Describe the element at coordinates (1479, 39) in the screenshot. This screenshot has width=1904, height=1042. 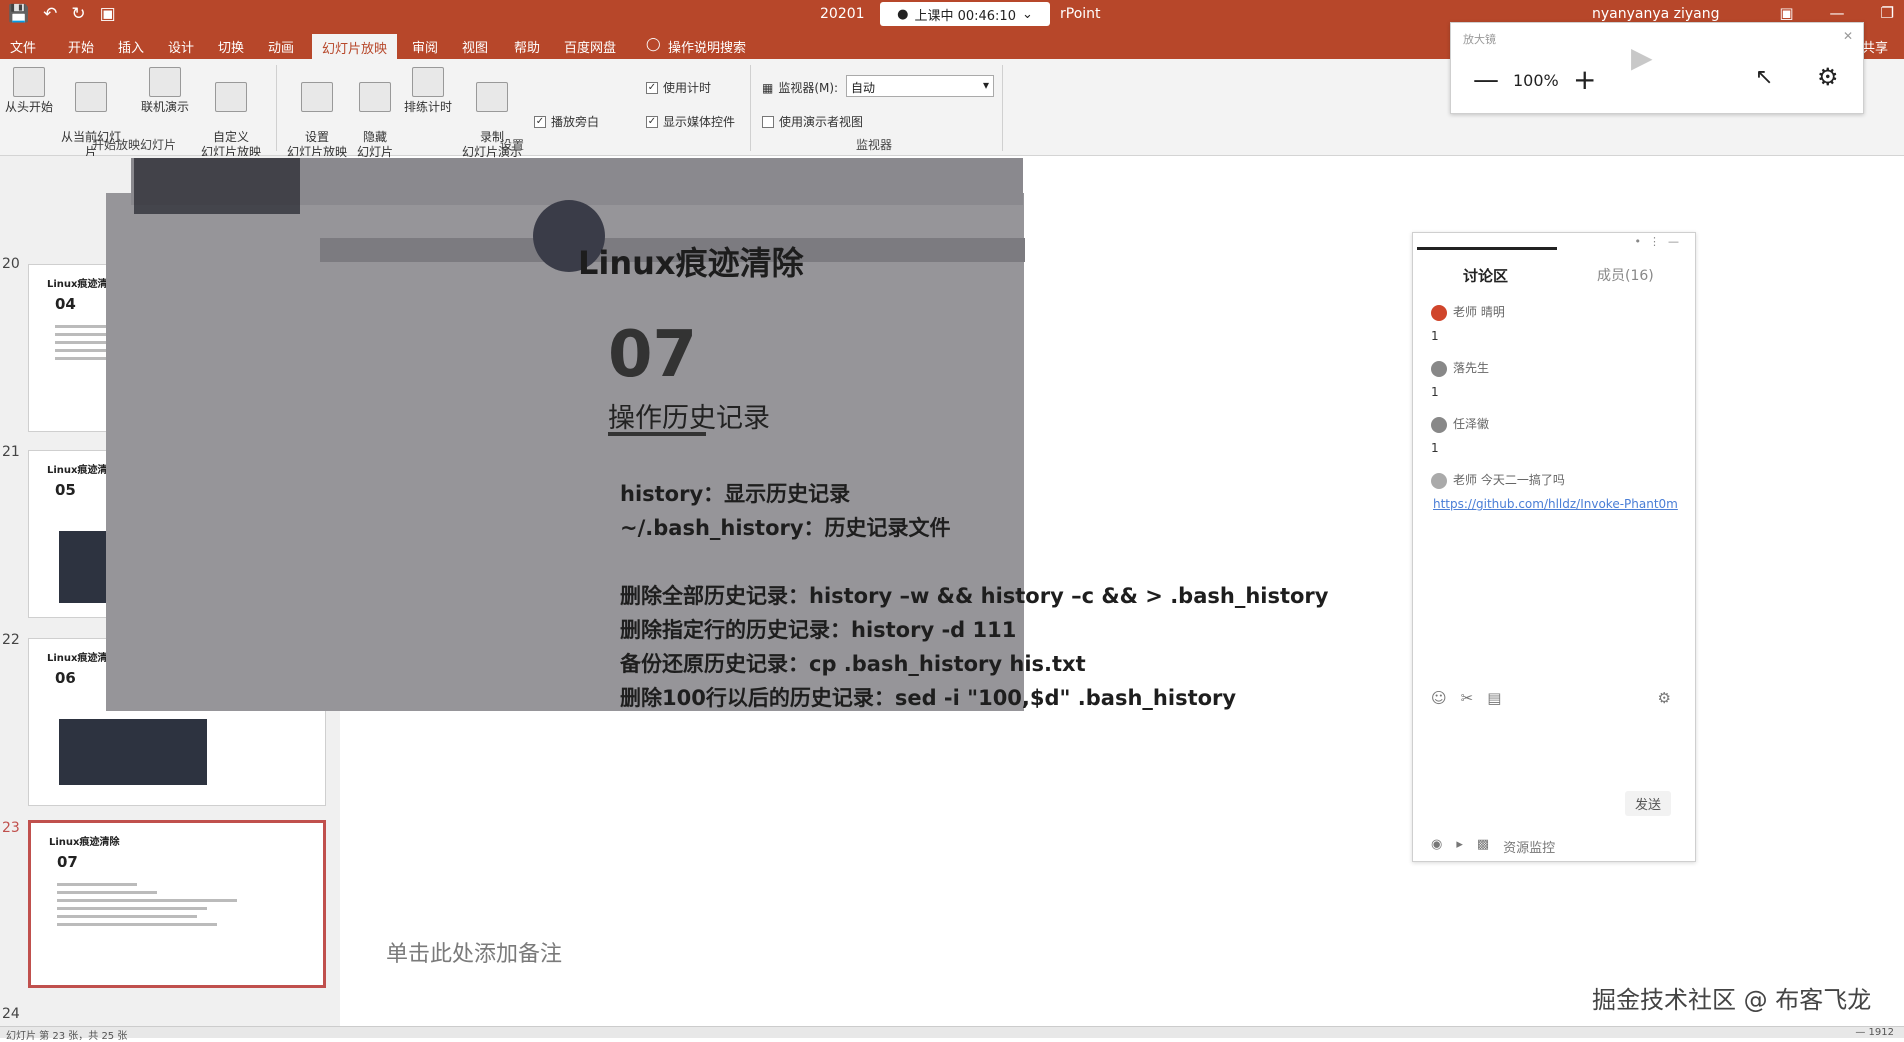
I see `magnifier-title: 放大镜` at that location.